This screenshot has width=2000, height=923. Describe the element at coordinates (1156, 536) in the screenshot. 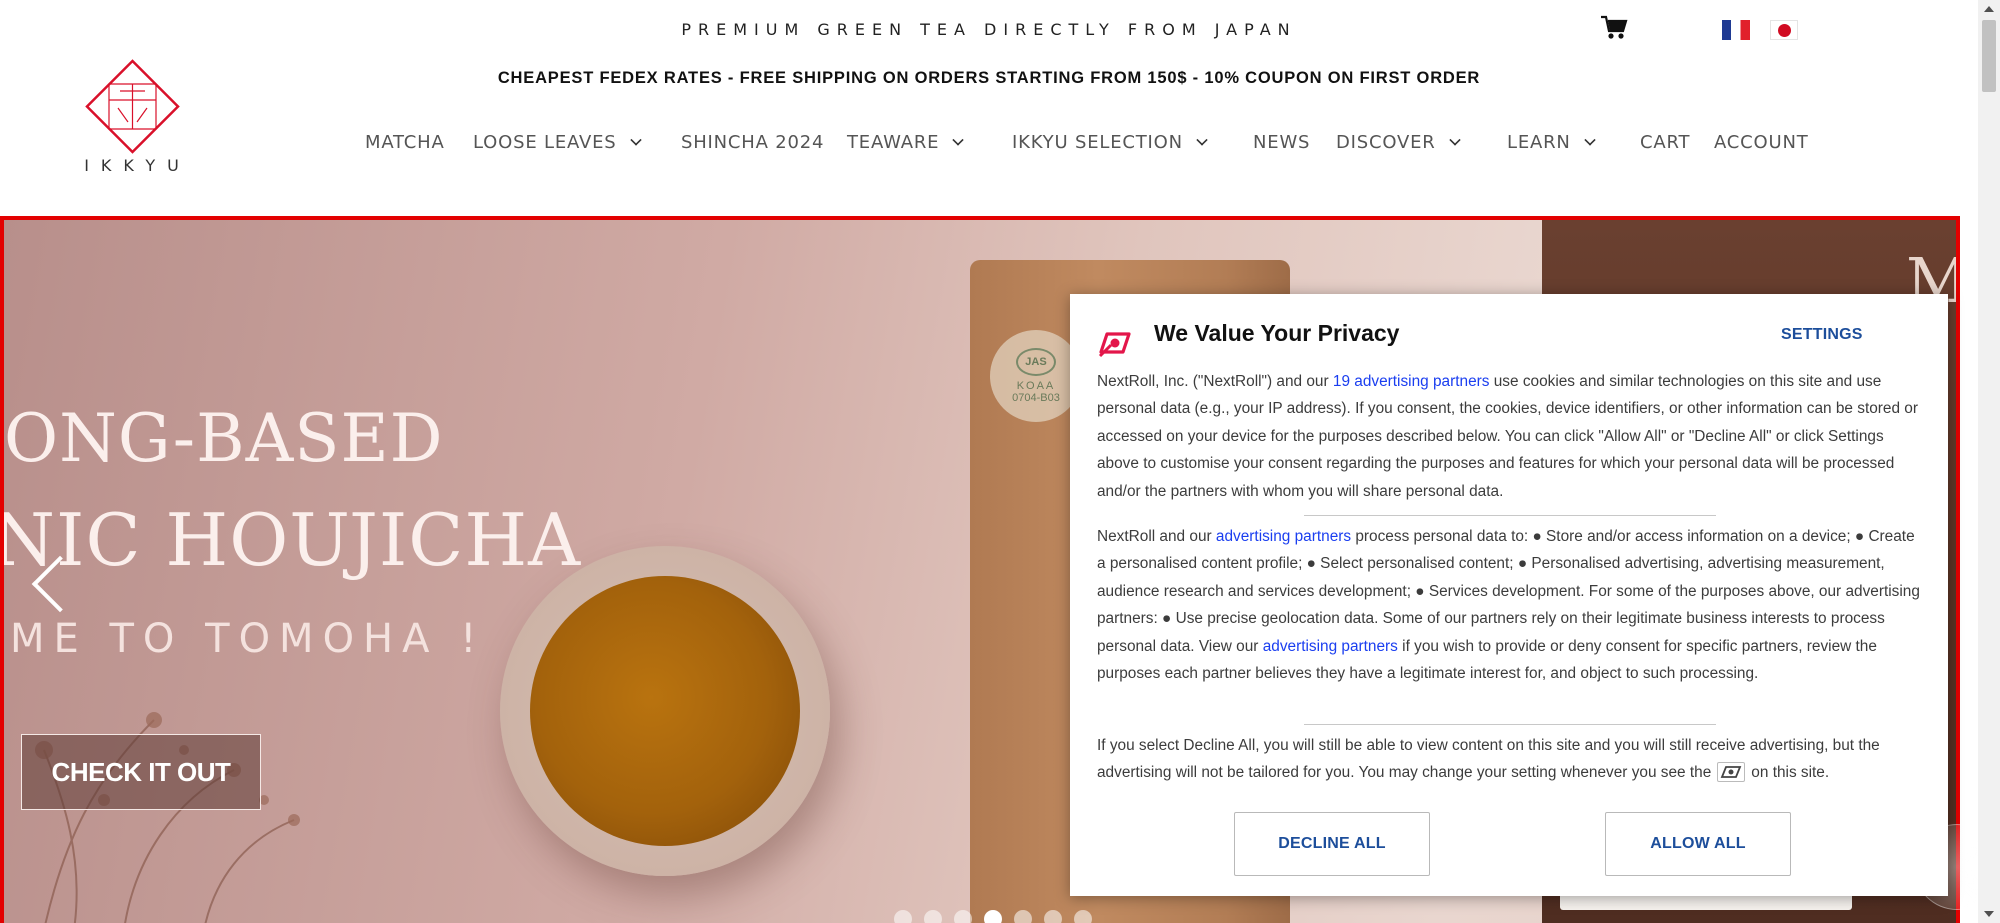

I see `paragraph-text: NextRoll and our` at that location.